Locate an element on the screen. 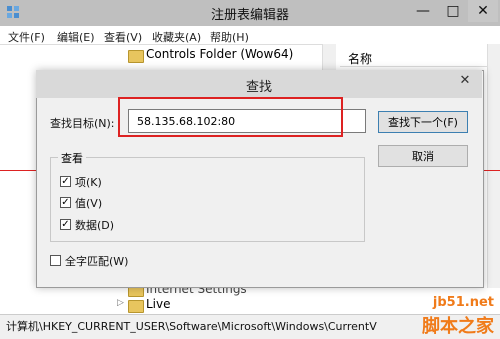 The height and width of the screenshot is (339, 500). checkbox-data-label: 数据(D) is located at coordinates (94, 225).